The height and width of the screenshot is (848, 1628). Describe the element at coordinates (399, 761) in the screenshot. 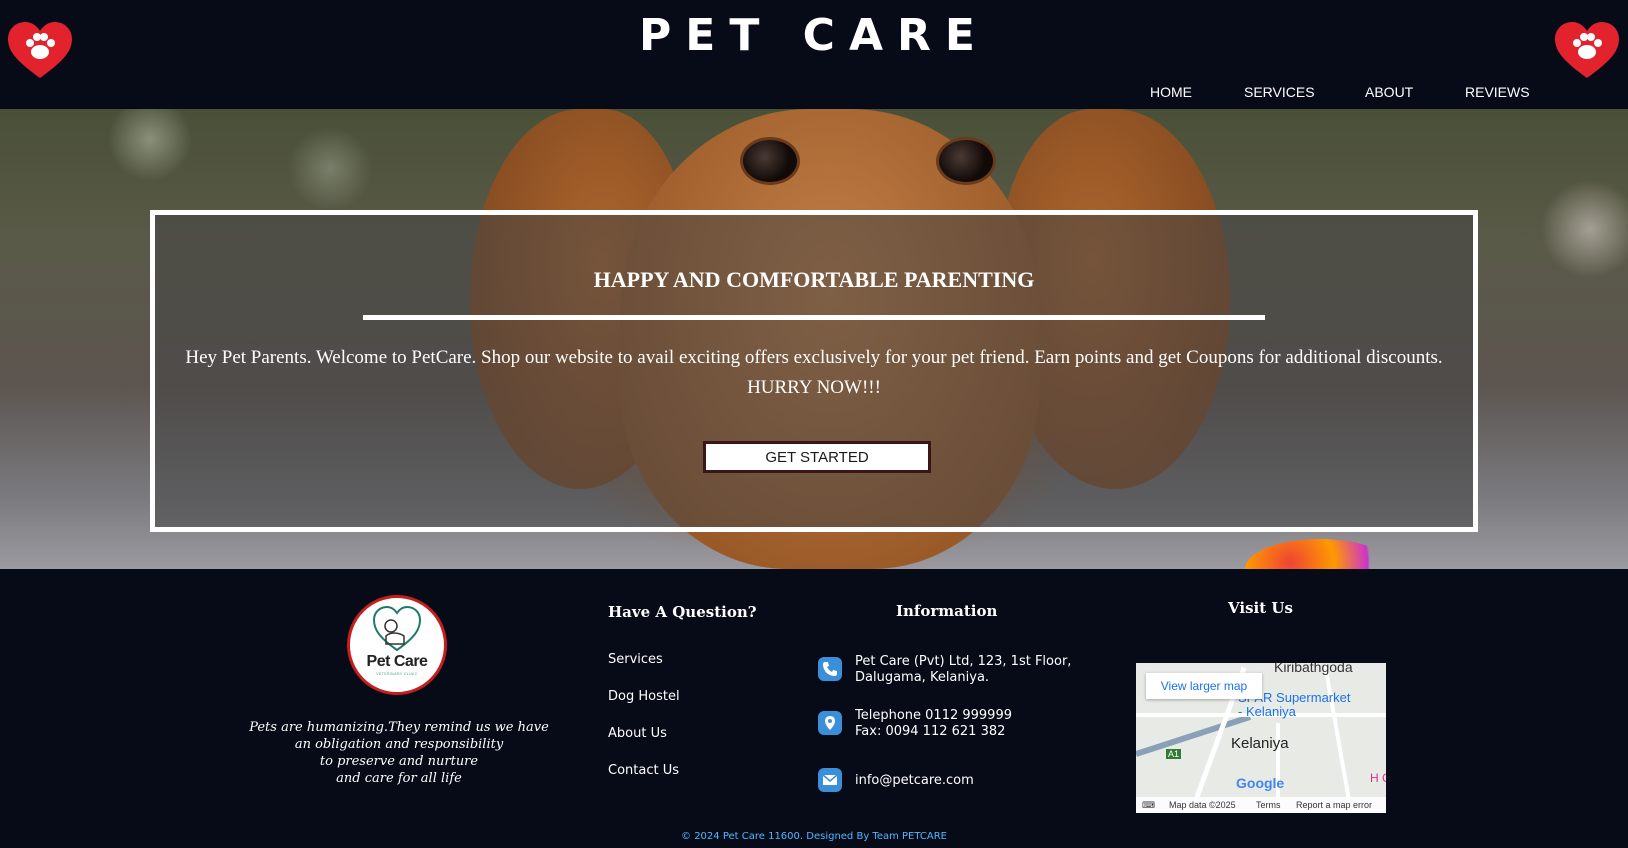

I see `quote-line: to preserve and nurture` at that location.